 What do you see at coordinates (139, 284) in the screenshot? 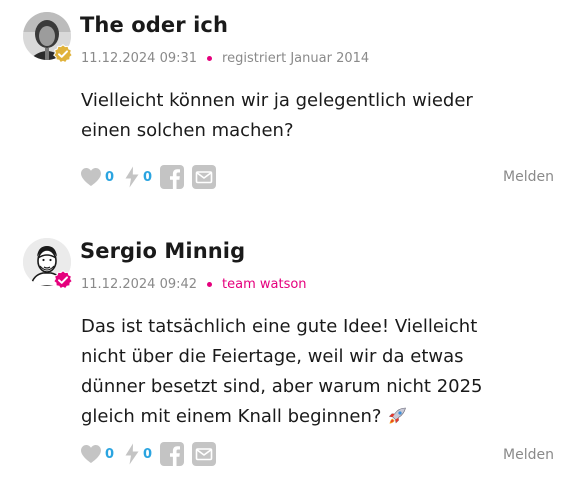
I see `comment-timestamp: 11.12.2024 09:42` at bounding box center [139, 284].